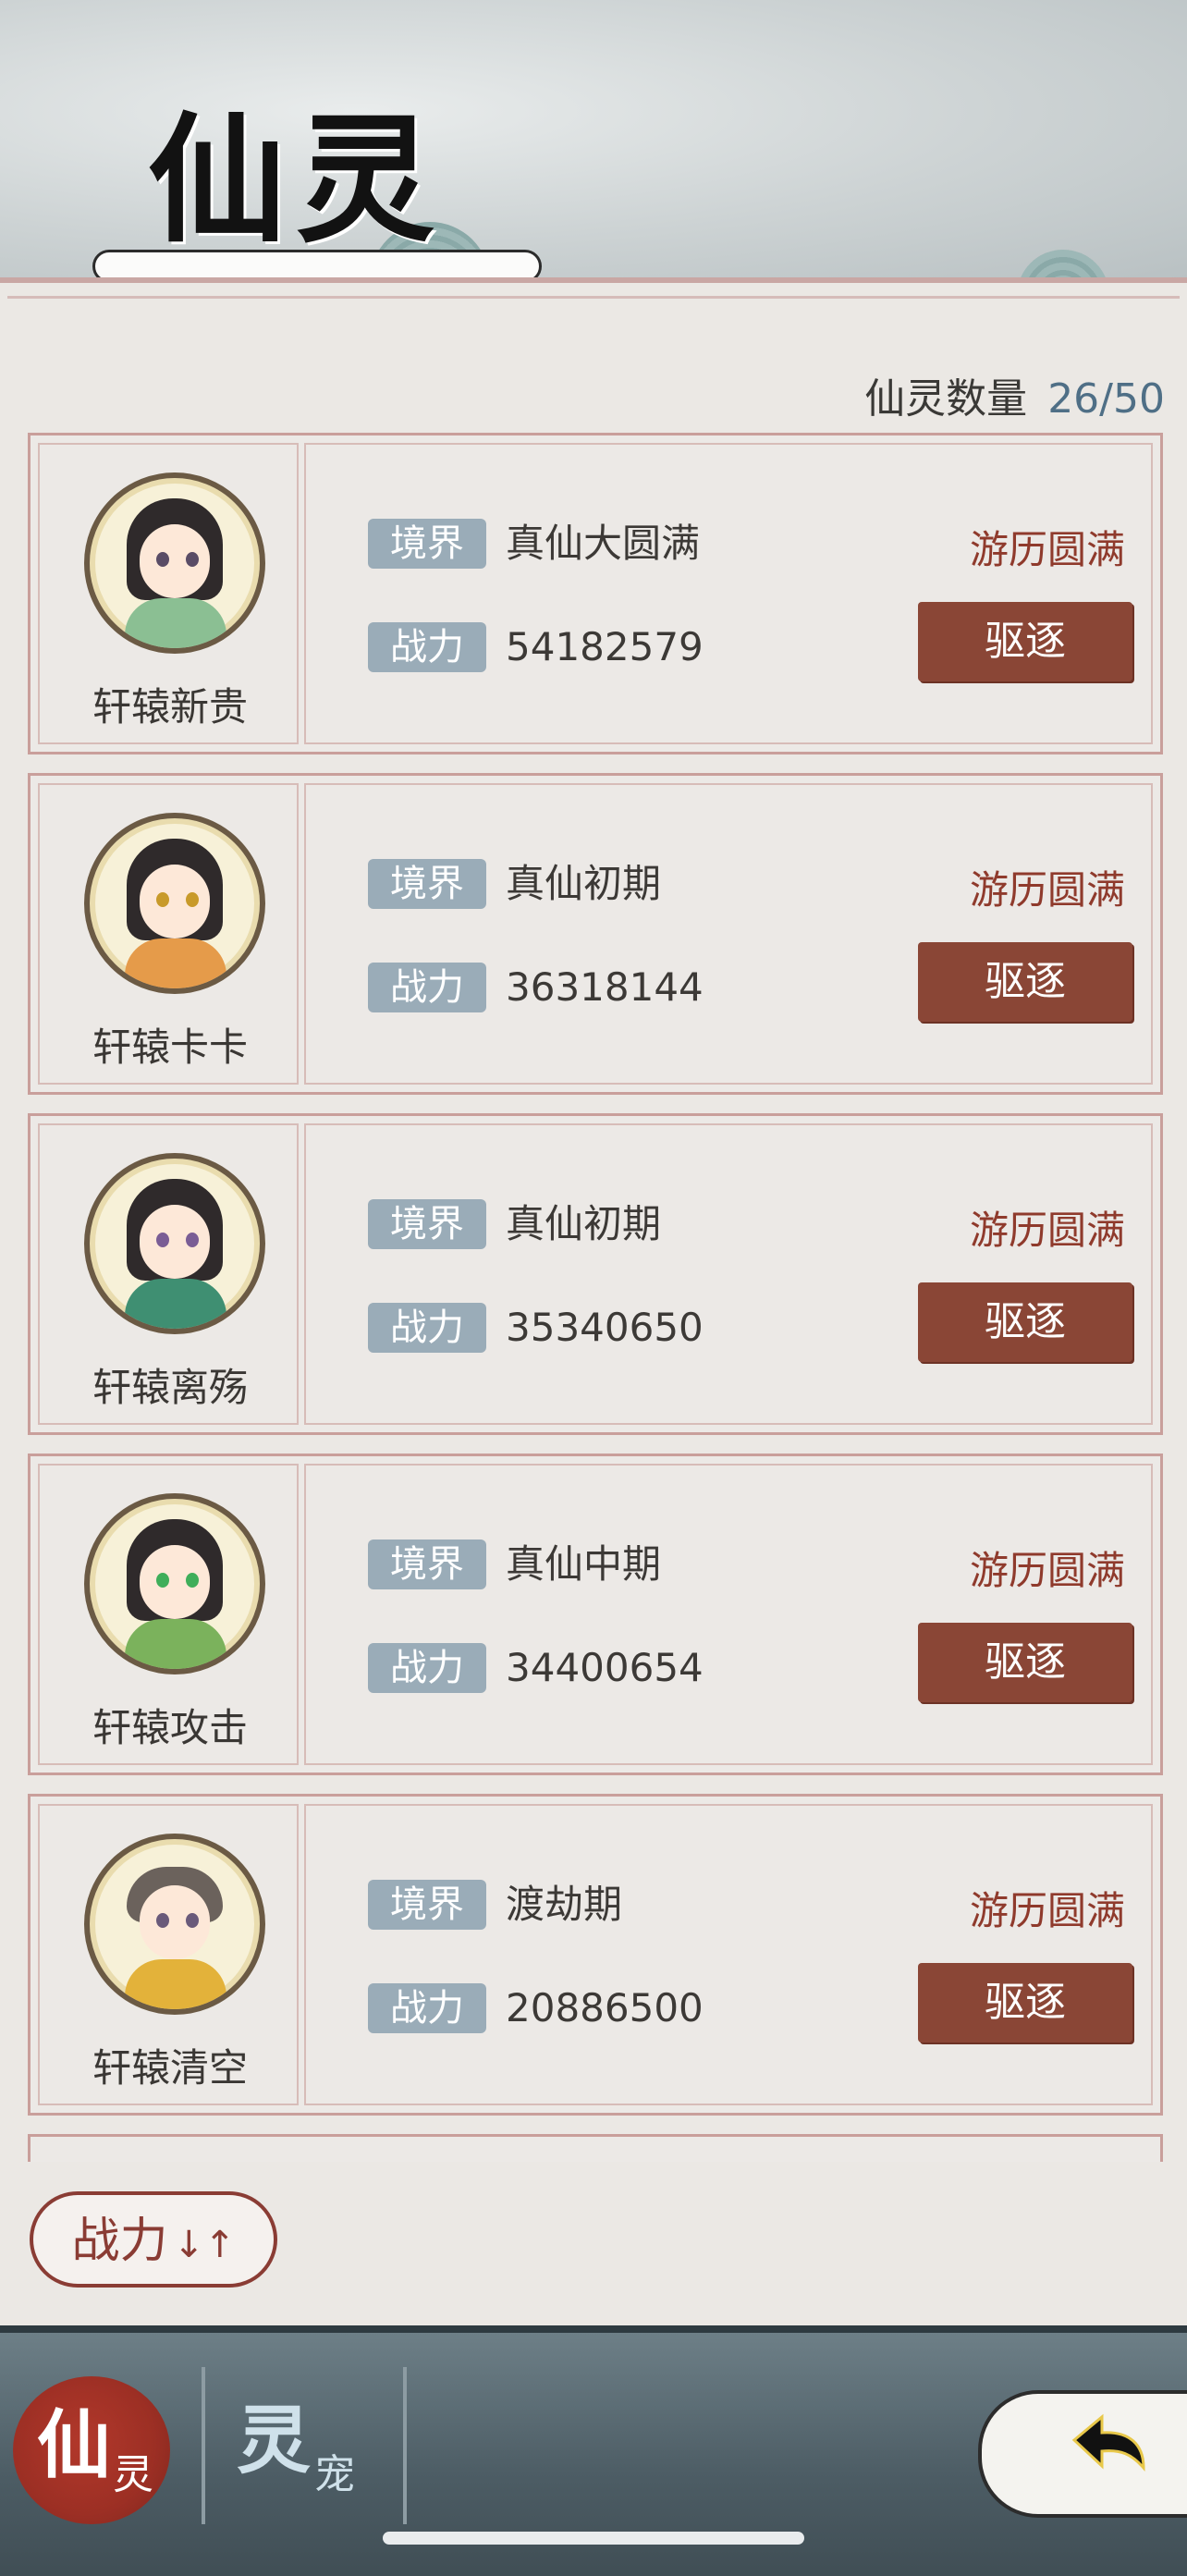  Describe the element at coordinates (74, 2445) in the screenshot. I see `tab-xian-ling-main: 仙` at that location.